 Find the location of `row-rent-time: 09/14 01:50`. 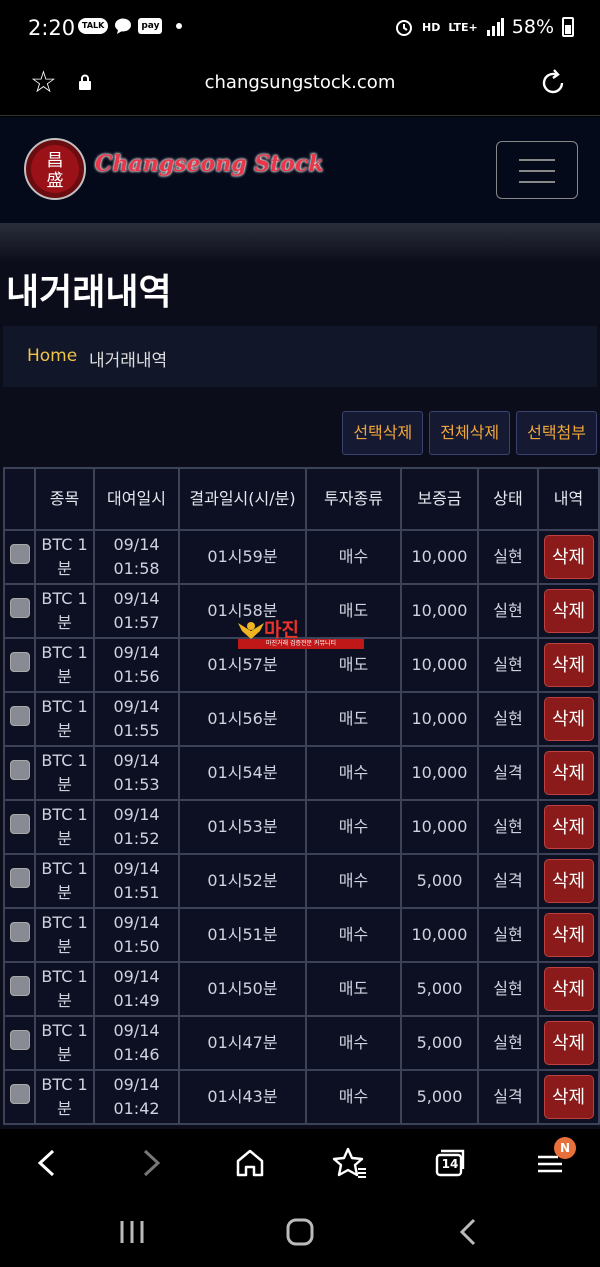

row-rent-time: 09/14 01:50 is located at coordinates (136, 935).